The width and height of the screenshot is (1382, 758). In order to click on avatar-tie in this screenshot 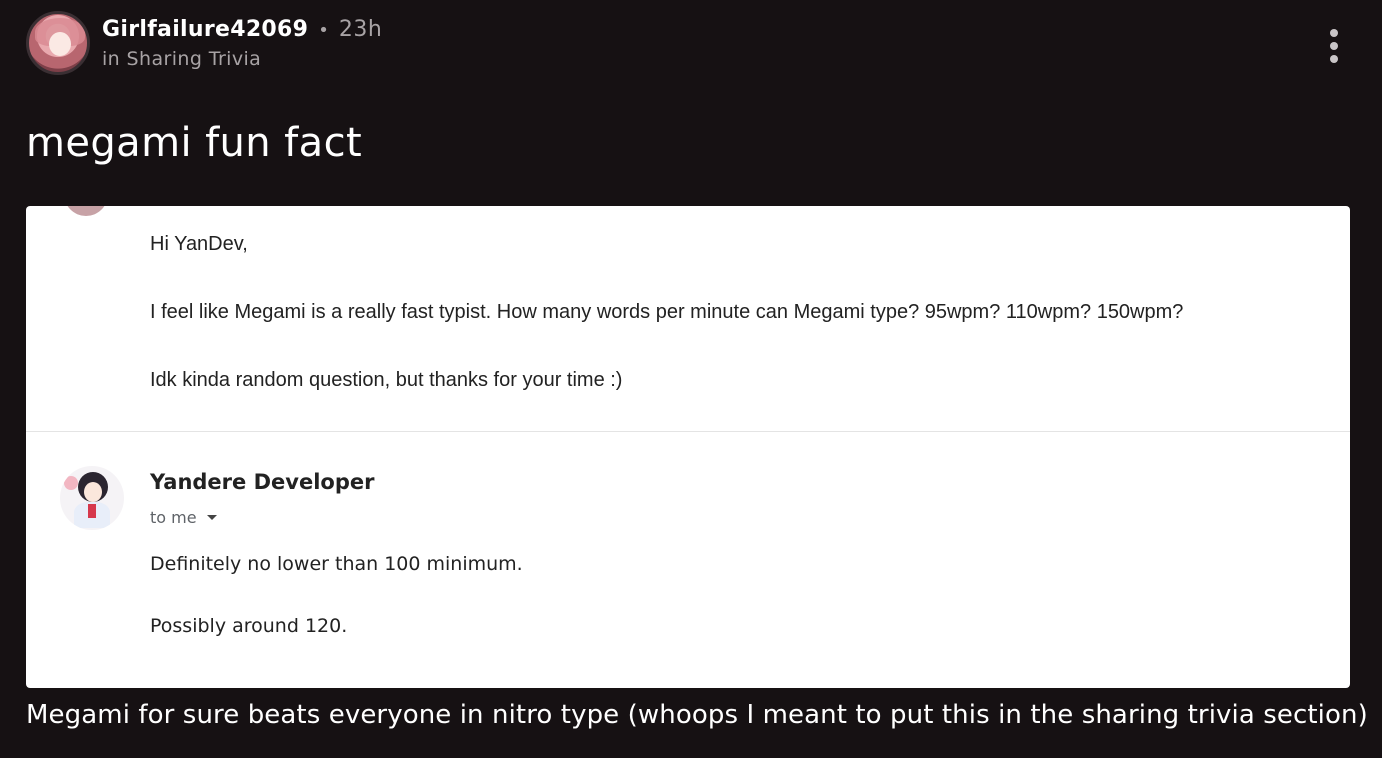, I will do `click(92, 511)`.